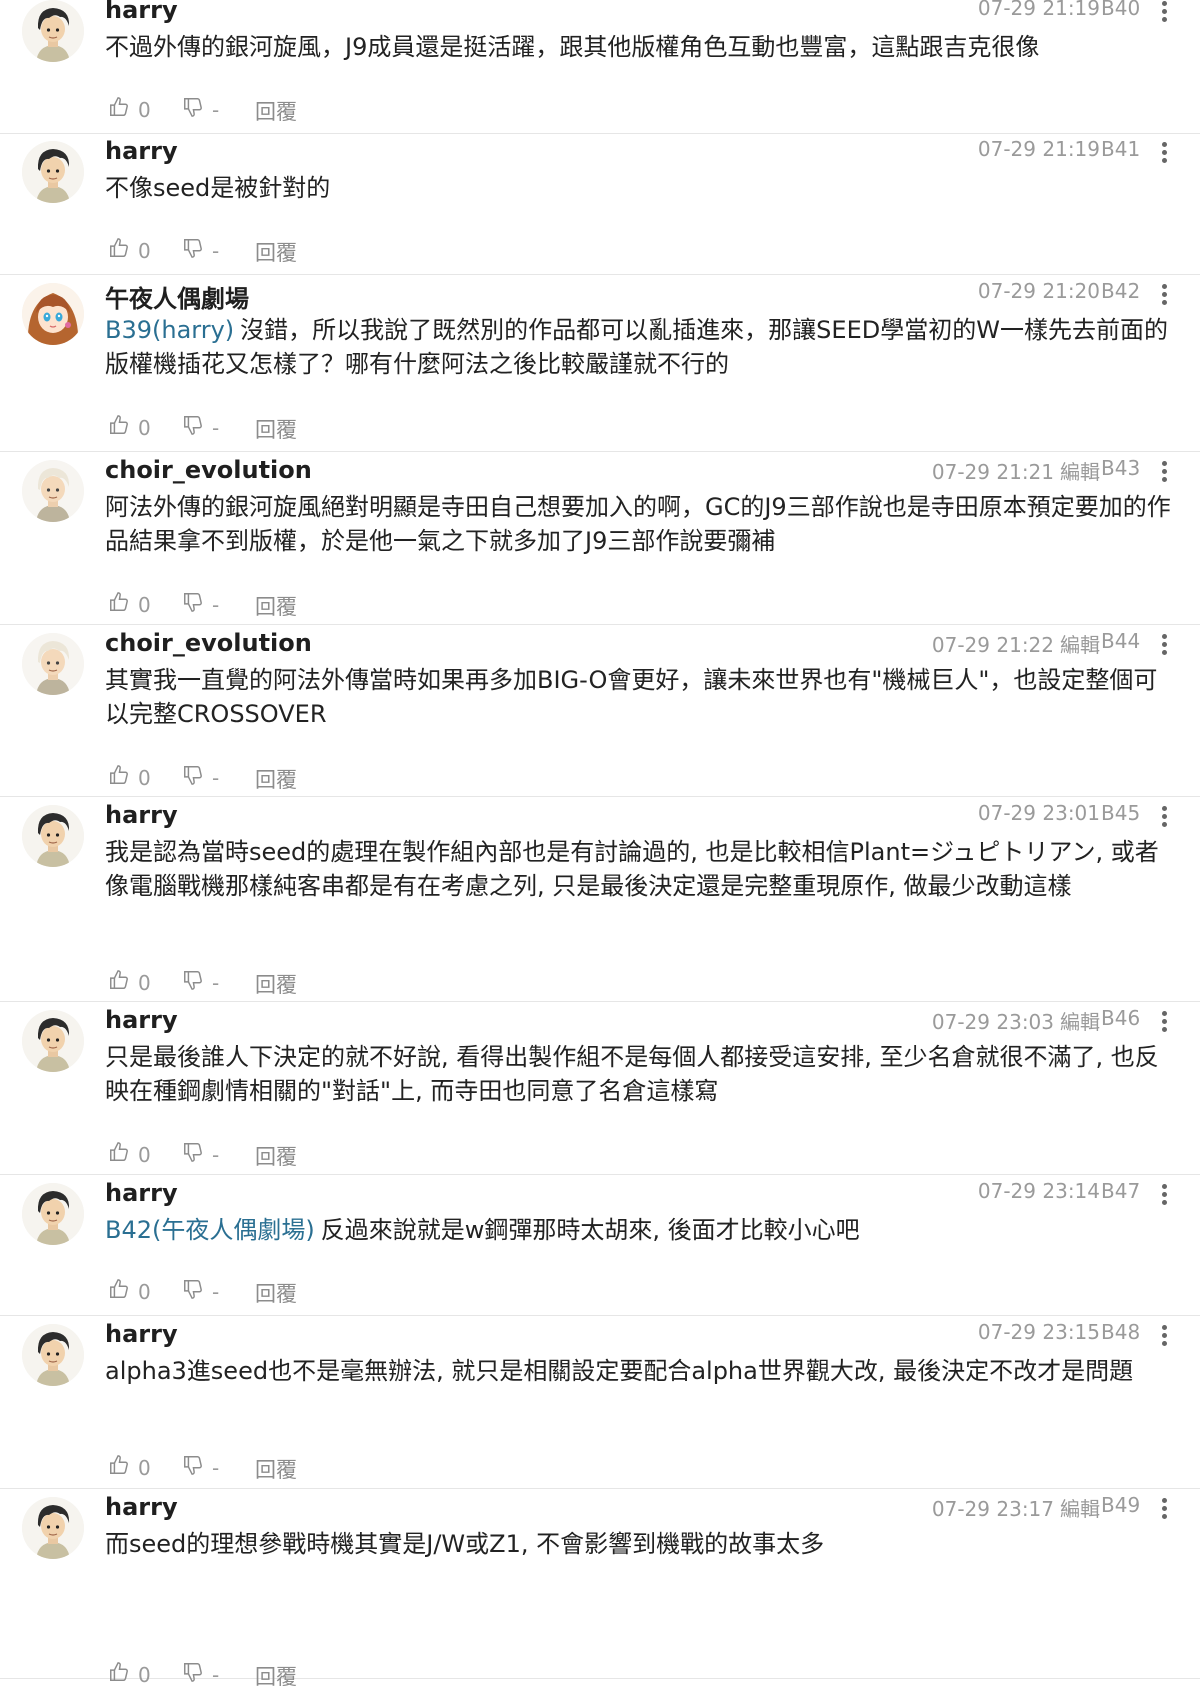 This screenshot has height=1691, width=1200. Describe the element at coordinates (1120, 1018) in the screenshot. I see `floor-number: B46` at that location.